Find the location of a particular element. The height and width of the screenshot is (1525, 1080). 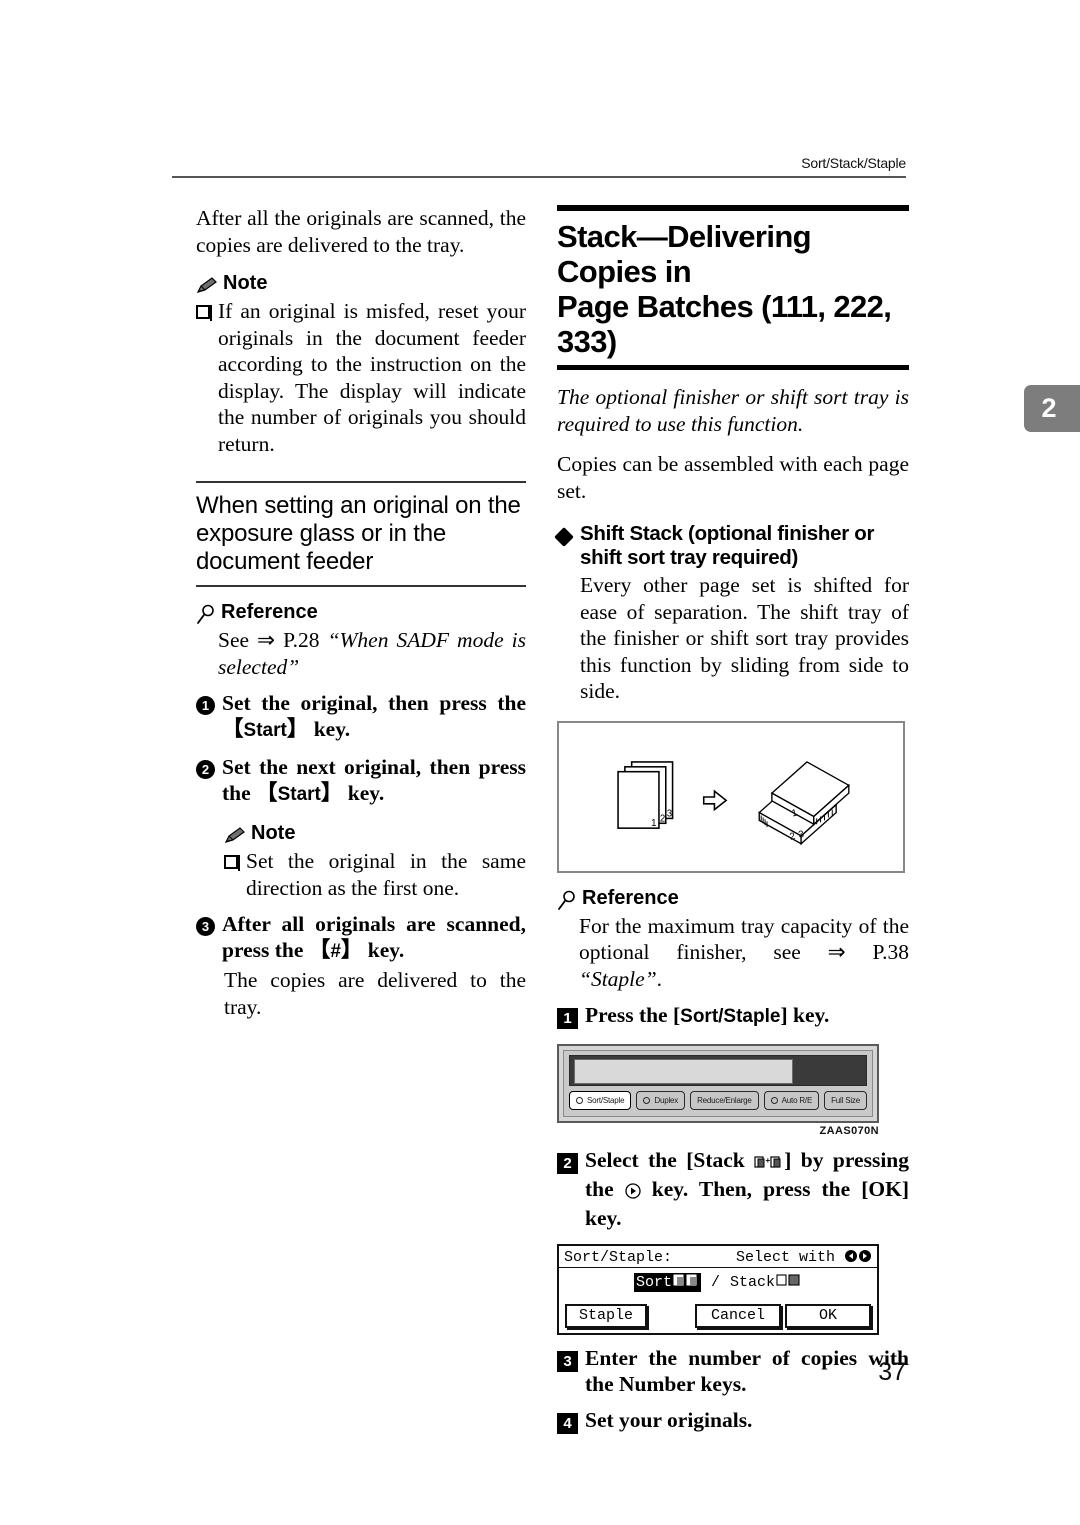

duplex-button: Duplex is located at coordinates (661, 1100).